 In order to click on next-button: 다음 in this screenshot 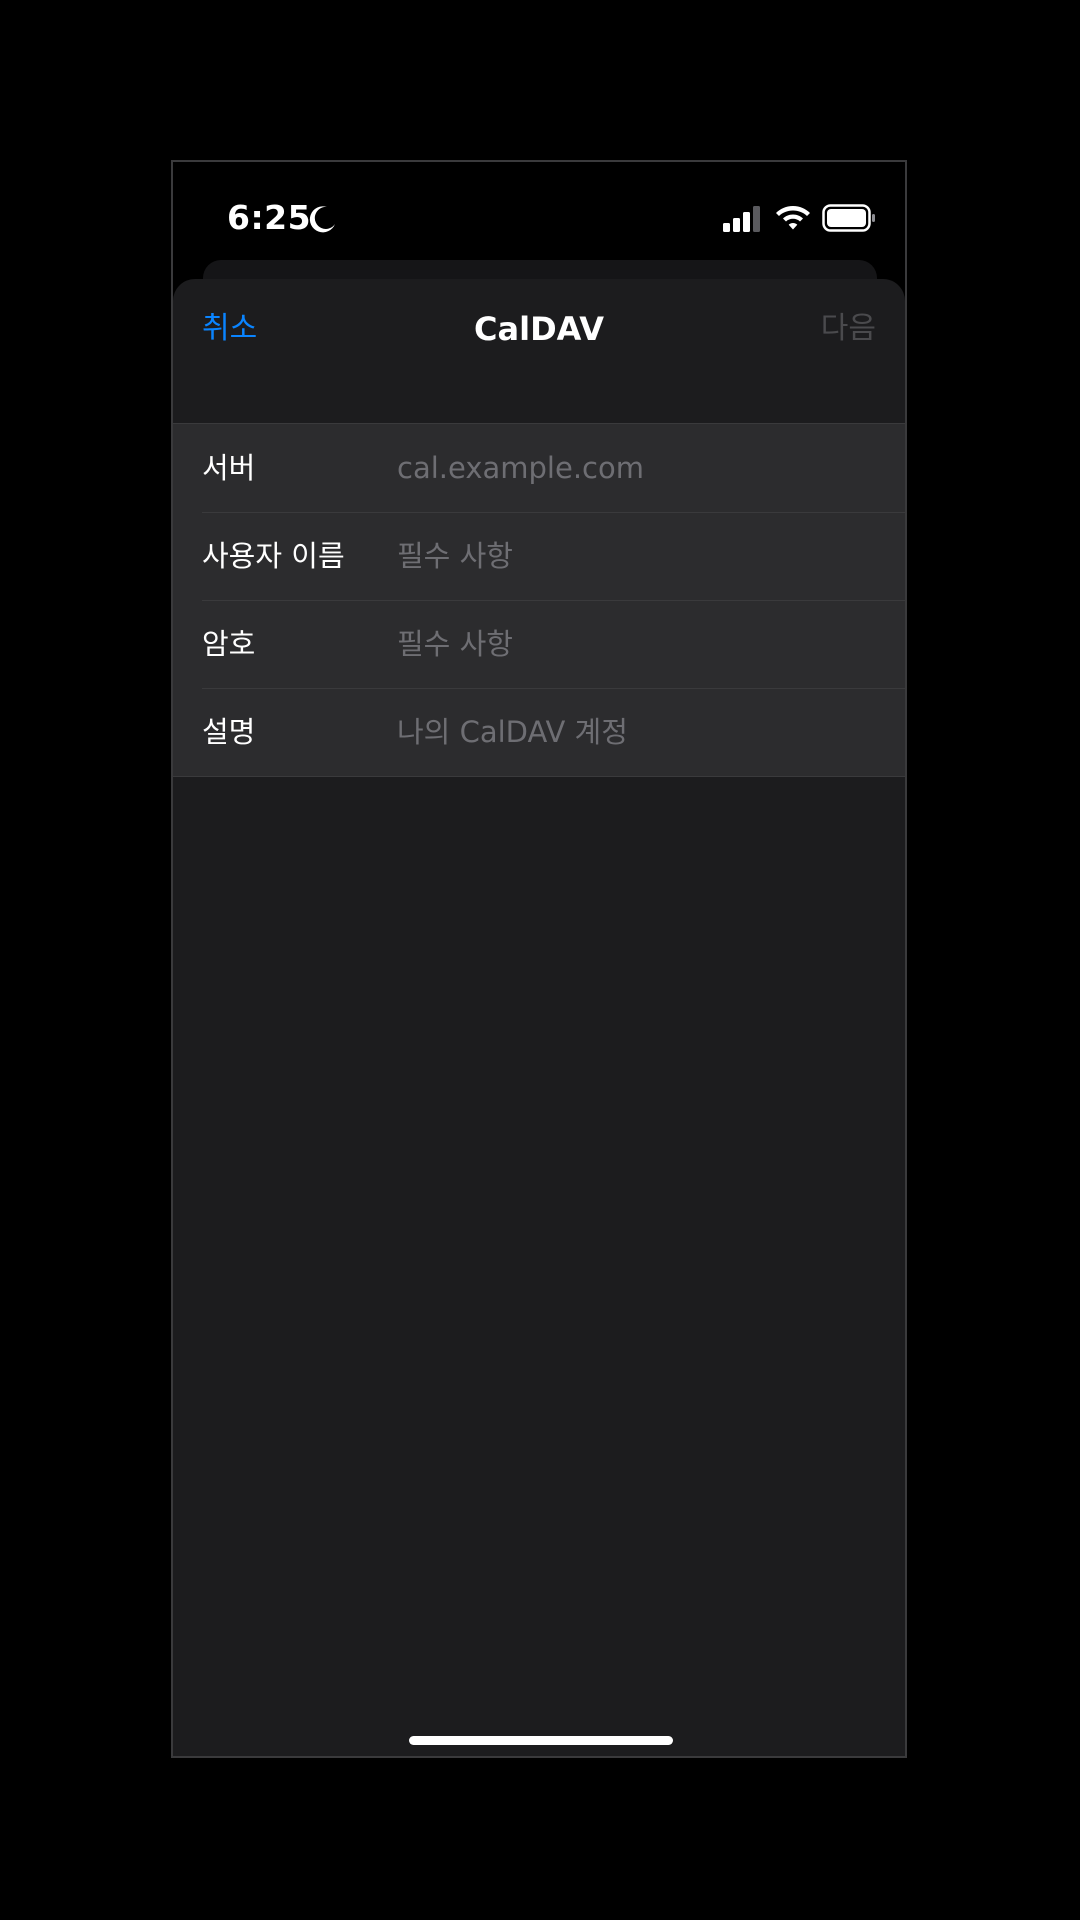, I will do `click(848, 329)`.